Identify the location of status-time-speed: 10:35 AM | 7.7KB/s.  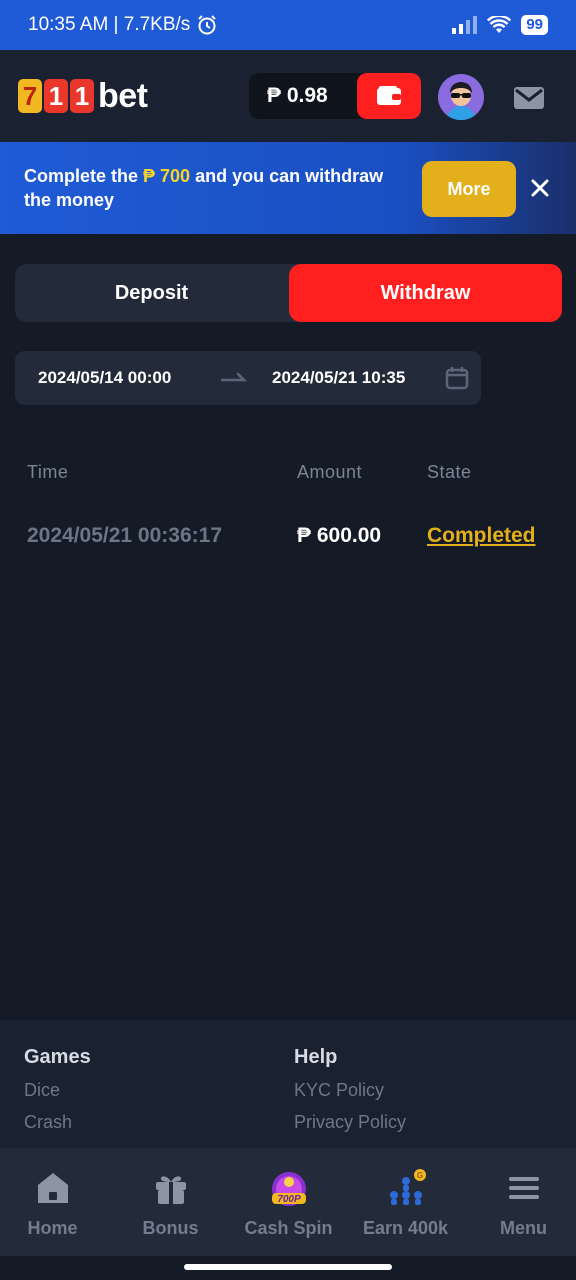
(109, 24).